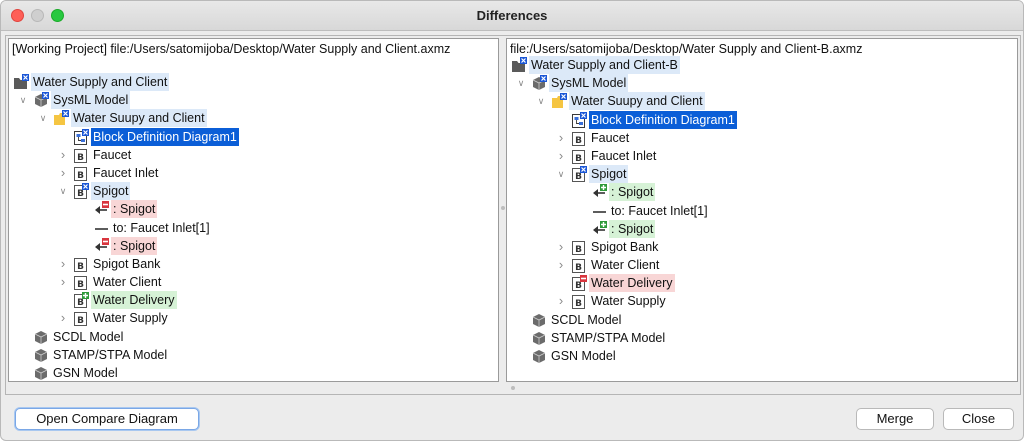 Image resolution: width=1024 pixels, height=441 pixels. Describe the element at coordinates (165, 136) in the screenshot. I see `tree-row-label: Block Definition Diagram1` at that location.